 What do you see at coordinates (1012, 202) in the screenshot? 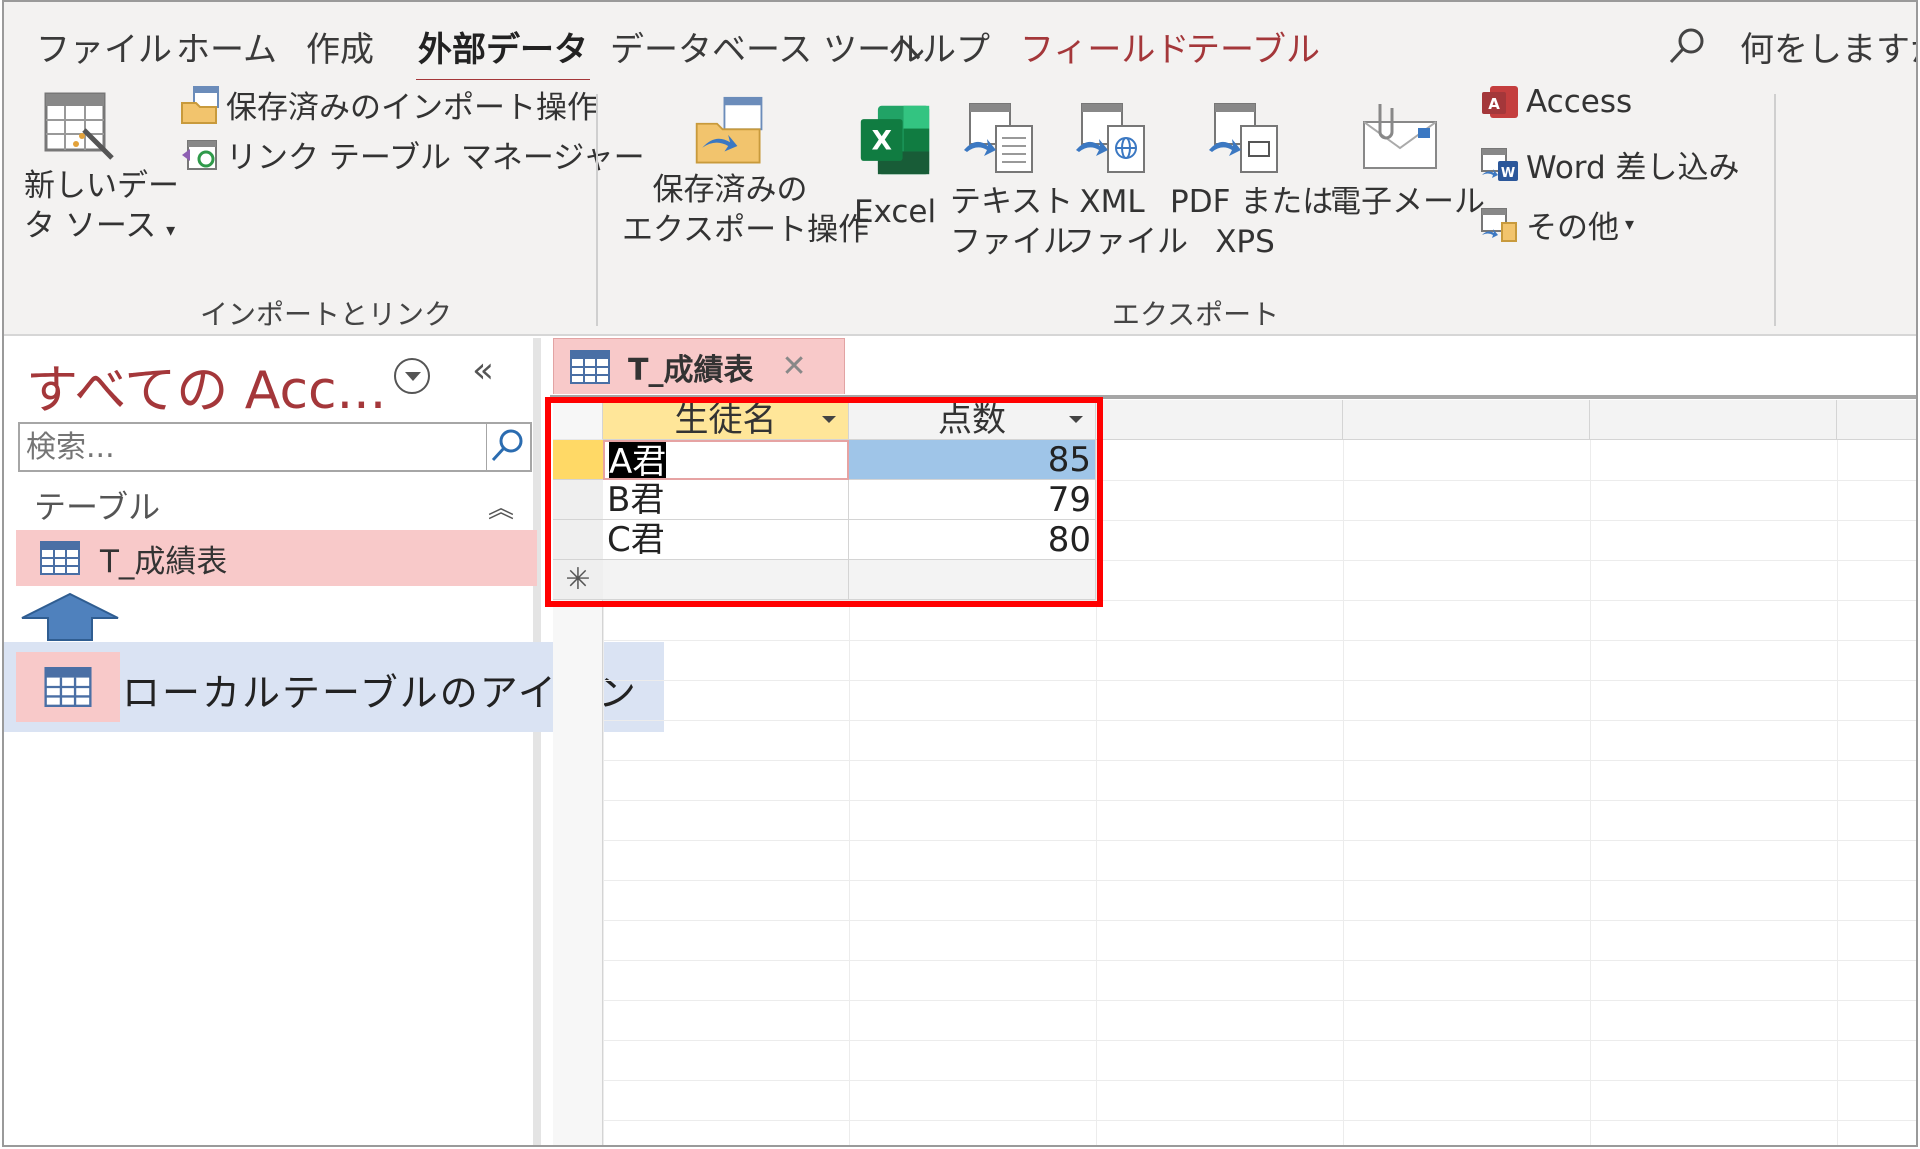
I see `export-text-label-1: テキスト` at bounding box center [1012, 202].